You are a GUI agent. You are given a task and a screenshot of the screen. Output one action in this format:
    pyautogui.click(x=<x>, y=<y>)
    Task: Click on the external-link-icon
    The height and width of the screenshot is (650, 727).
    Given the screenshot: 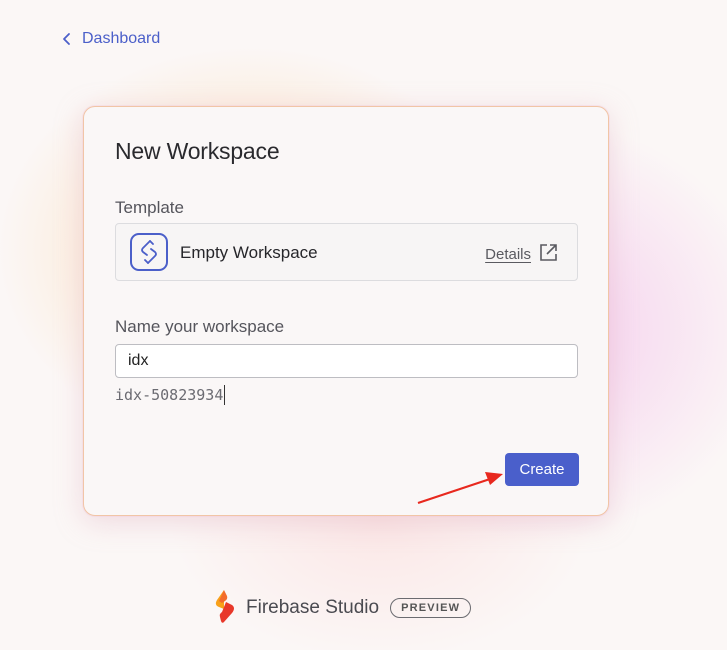 What is the action you would take?
    pyautogui.click(x=548, y=254)
    